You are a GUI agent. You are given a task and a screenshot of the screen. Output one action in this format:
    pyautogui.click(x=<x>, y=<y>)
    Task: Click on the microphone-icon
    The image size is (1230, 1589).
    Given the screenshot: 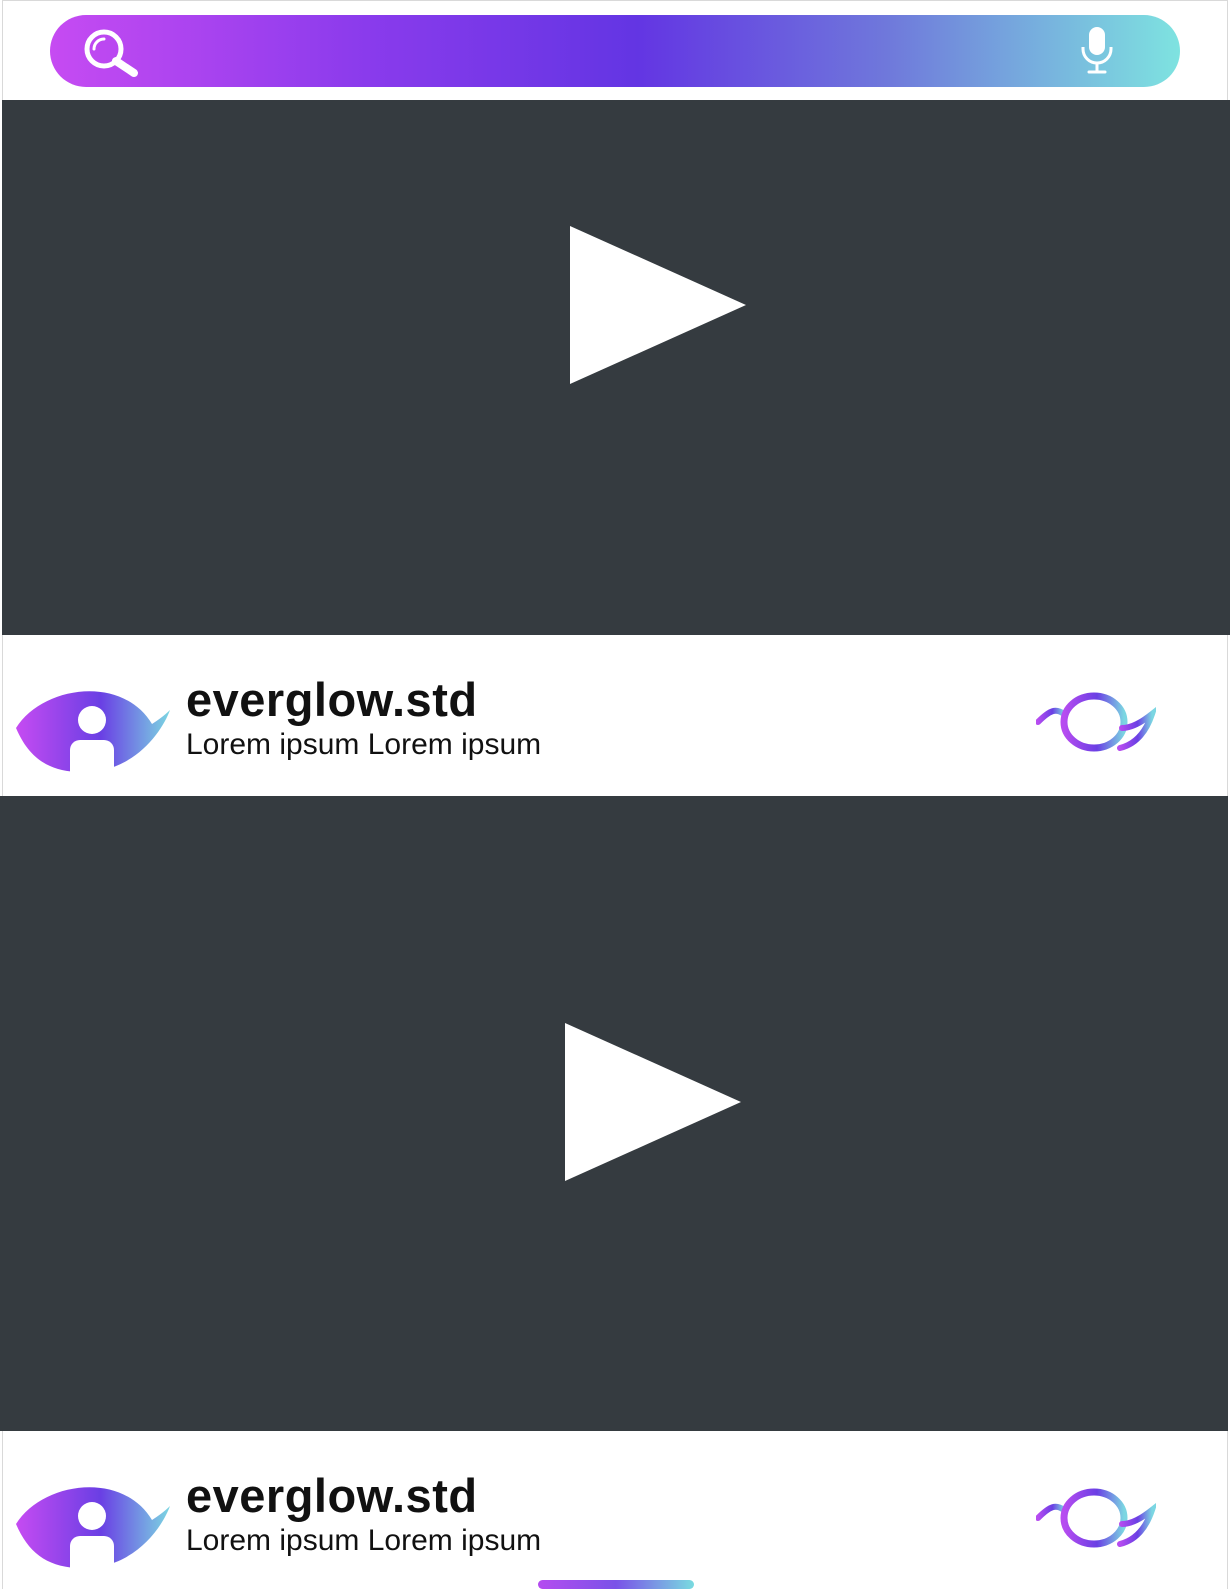 What is the action you would take?
    pyautogui.click(x=1097, y=50)
    